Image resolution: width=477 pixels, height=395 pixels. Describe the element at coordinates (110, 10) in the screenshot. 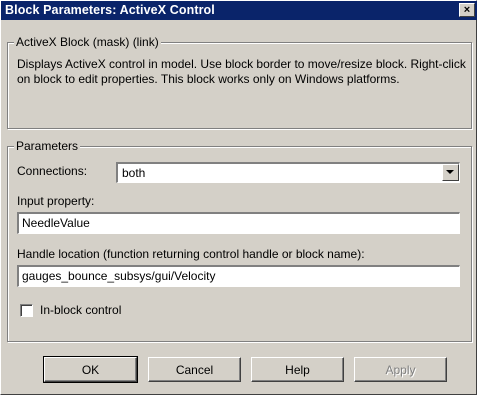

I see `window-title: Block Parameters: ActiveX Control` at that location.